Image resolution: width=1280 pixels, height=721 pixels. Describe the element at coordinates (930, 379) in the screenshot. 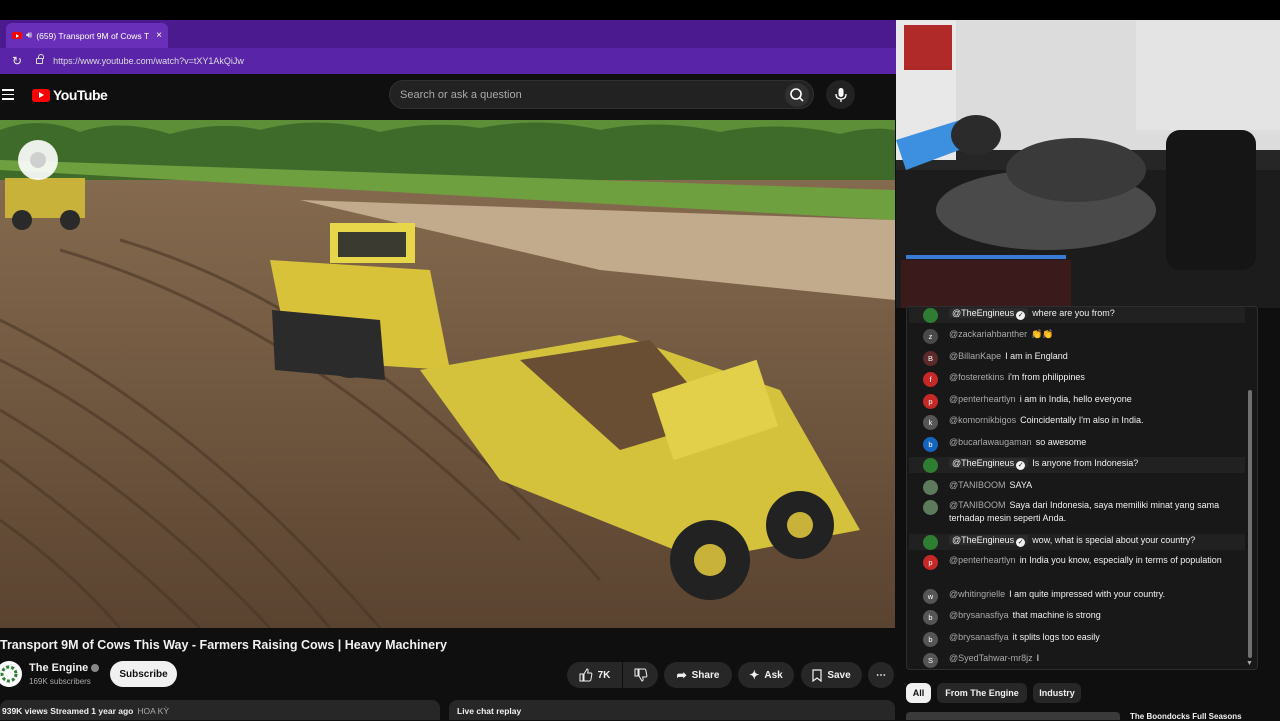

I see `chat-avatar: f` at that location.